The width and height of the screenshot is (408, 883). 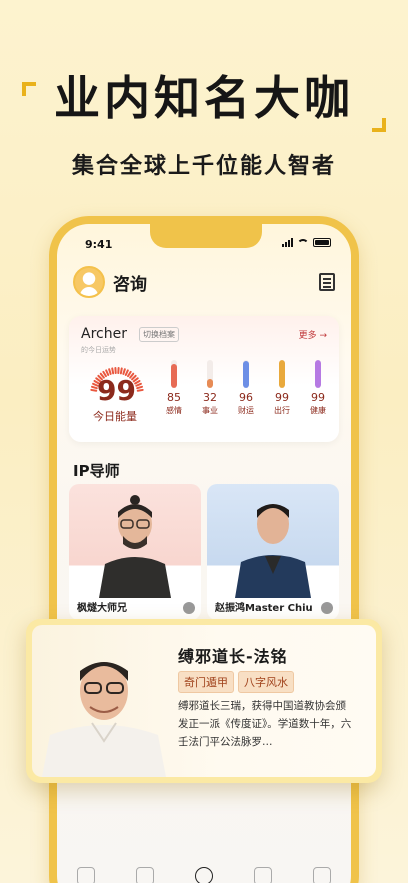 I want to click on fortune-item: 99 健康, so click(x=318, y=388).